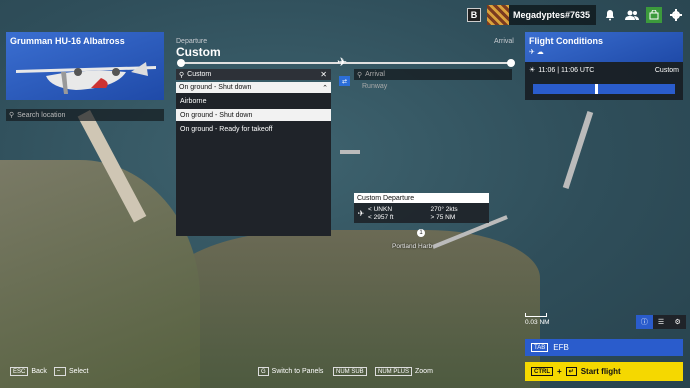  I want to click on marketplace-icon, so click(654, 15).